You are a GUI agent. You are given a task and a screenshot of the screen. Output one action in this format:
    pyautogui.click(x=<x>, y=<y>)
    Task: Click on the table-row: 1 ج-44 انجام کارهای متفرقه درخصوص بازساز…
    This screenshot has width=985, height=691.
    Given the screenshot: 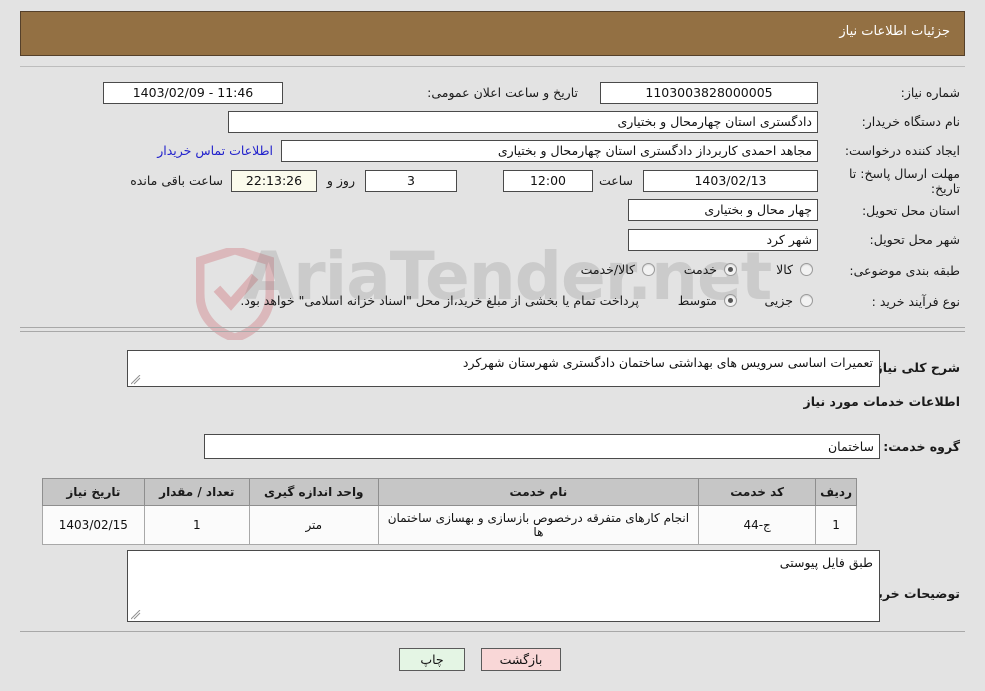 What is the action you would take?
    pyautogui.click(x=449, y=525)
    